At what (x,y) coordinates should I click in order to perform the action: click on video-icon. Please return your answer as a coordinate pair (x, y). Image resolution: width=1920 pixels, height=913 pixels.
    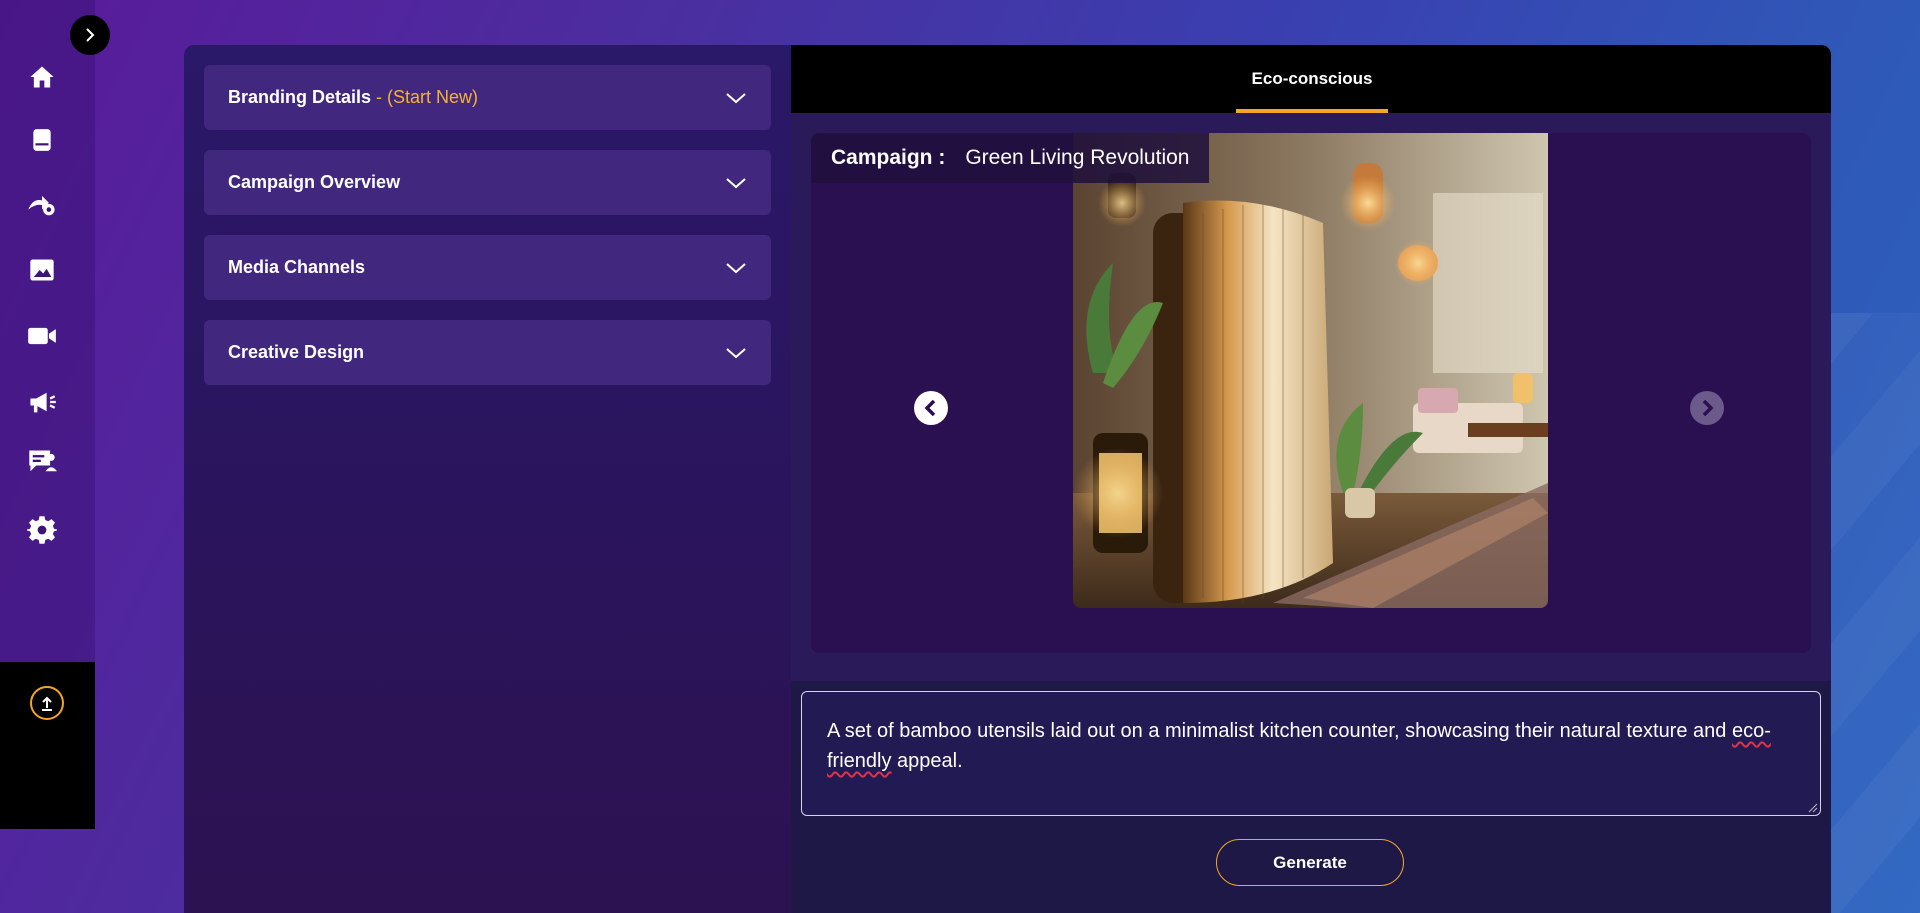
    Looking at the image, I should click on (42, 336).